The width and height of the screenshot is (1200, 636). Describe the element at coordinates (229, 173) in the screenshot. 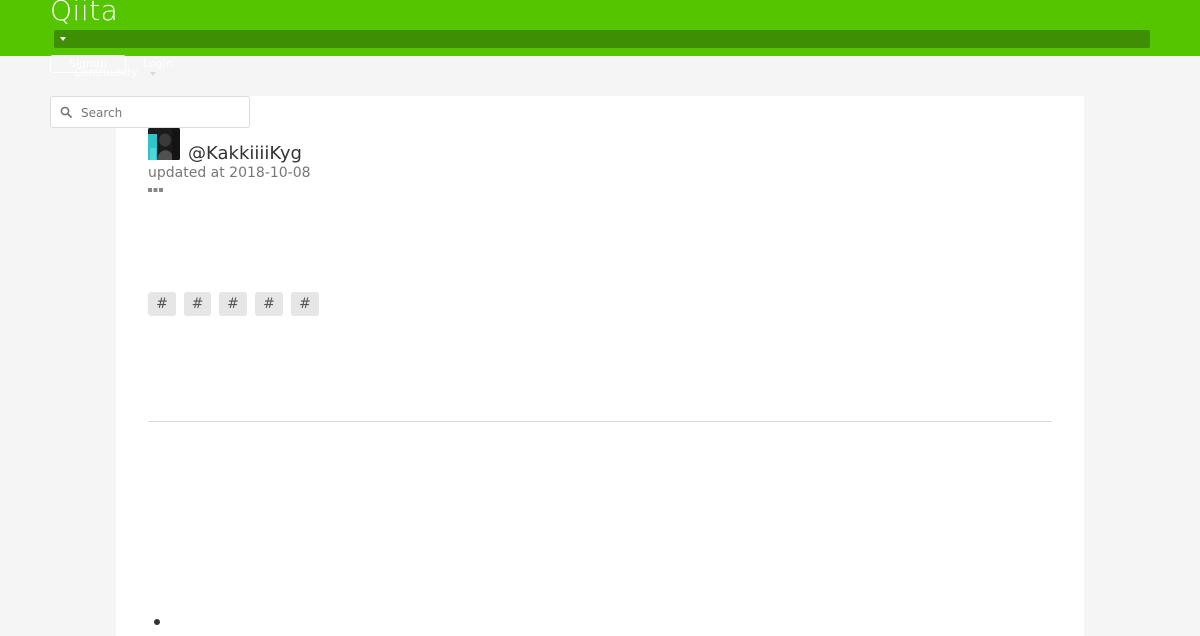

I see `updated-at: updated at 2018-10-08` at that location.